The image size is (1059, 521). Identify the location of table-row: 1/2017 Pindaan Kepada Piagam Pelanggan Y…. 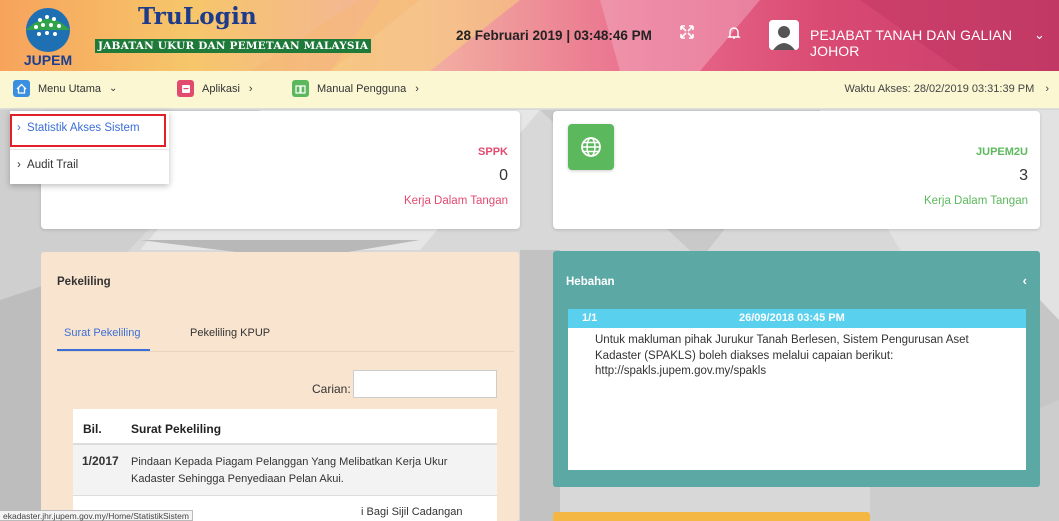
(285, 470).